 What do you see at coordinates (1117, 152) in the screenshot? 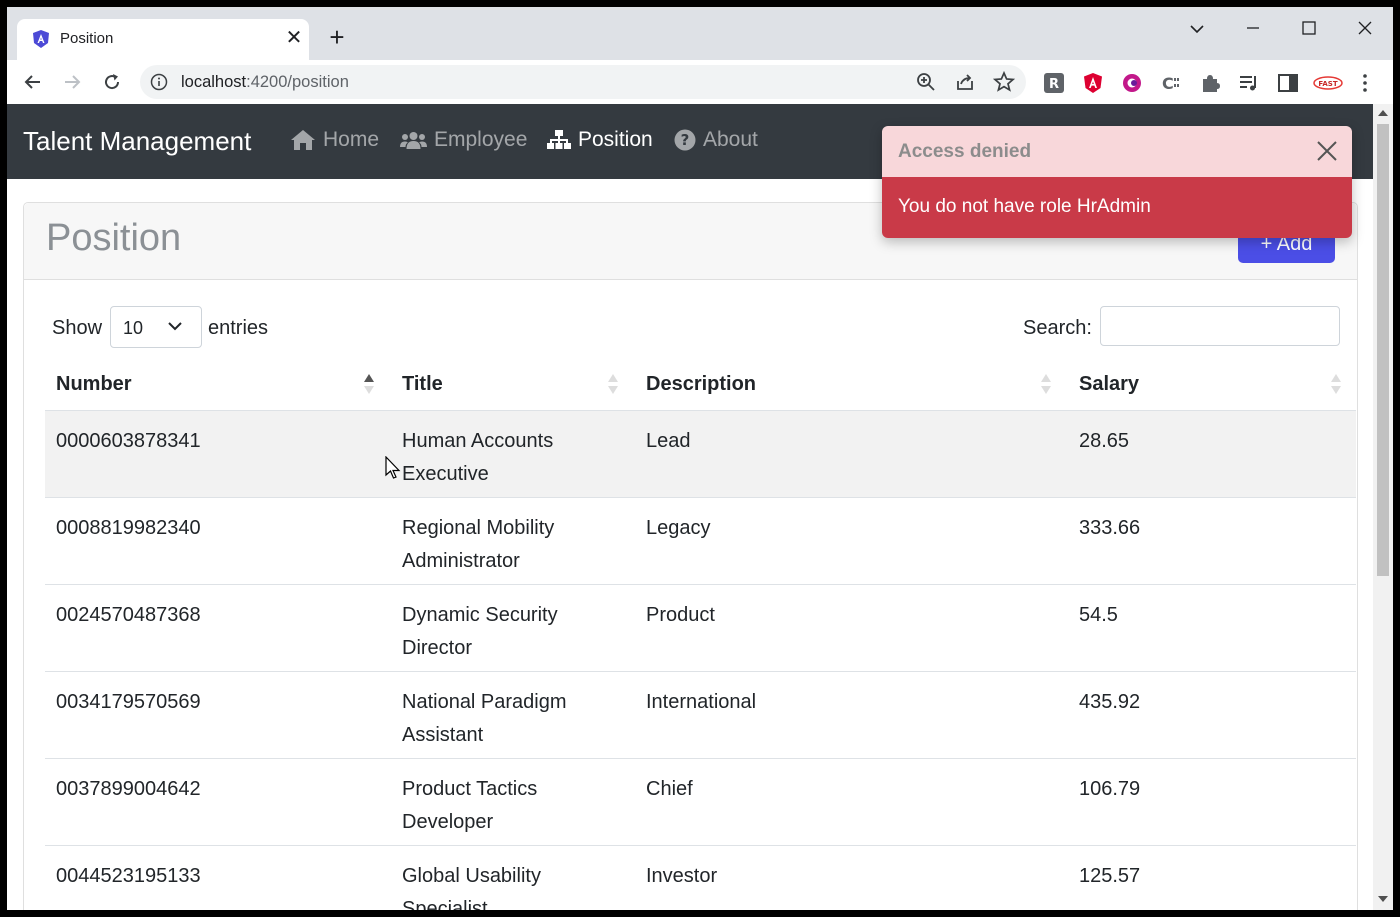
I see `toast-header: Access denied` at bounding box center [1117, 152].